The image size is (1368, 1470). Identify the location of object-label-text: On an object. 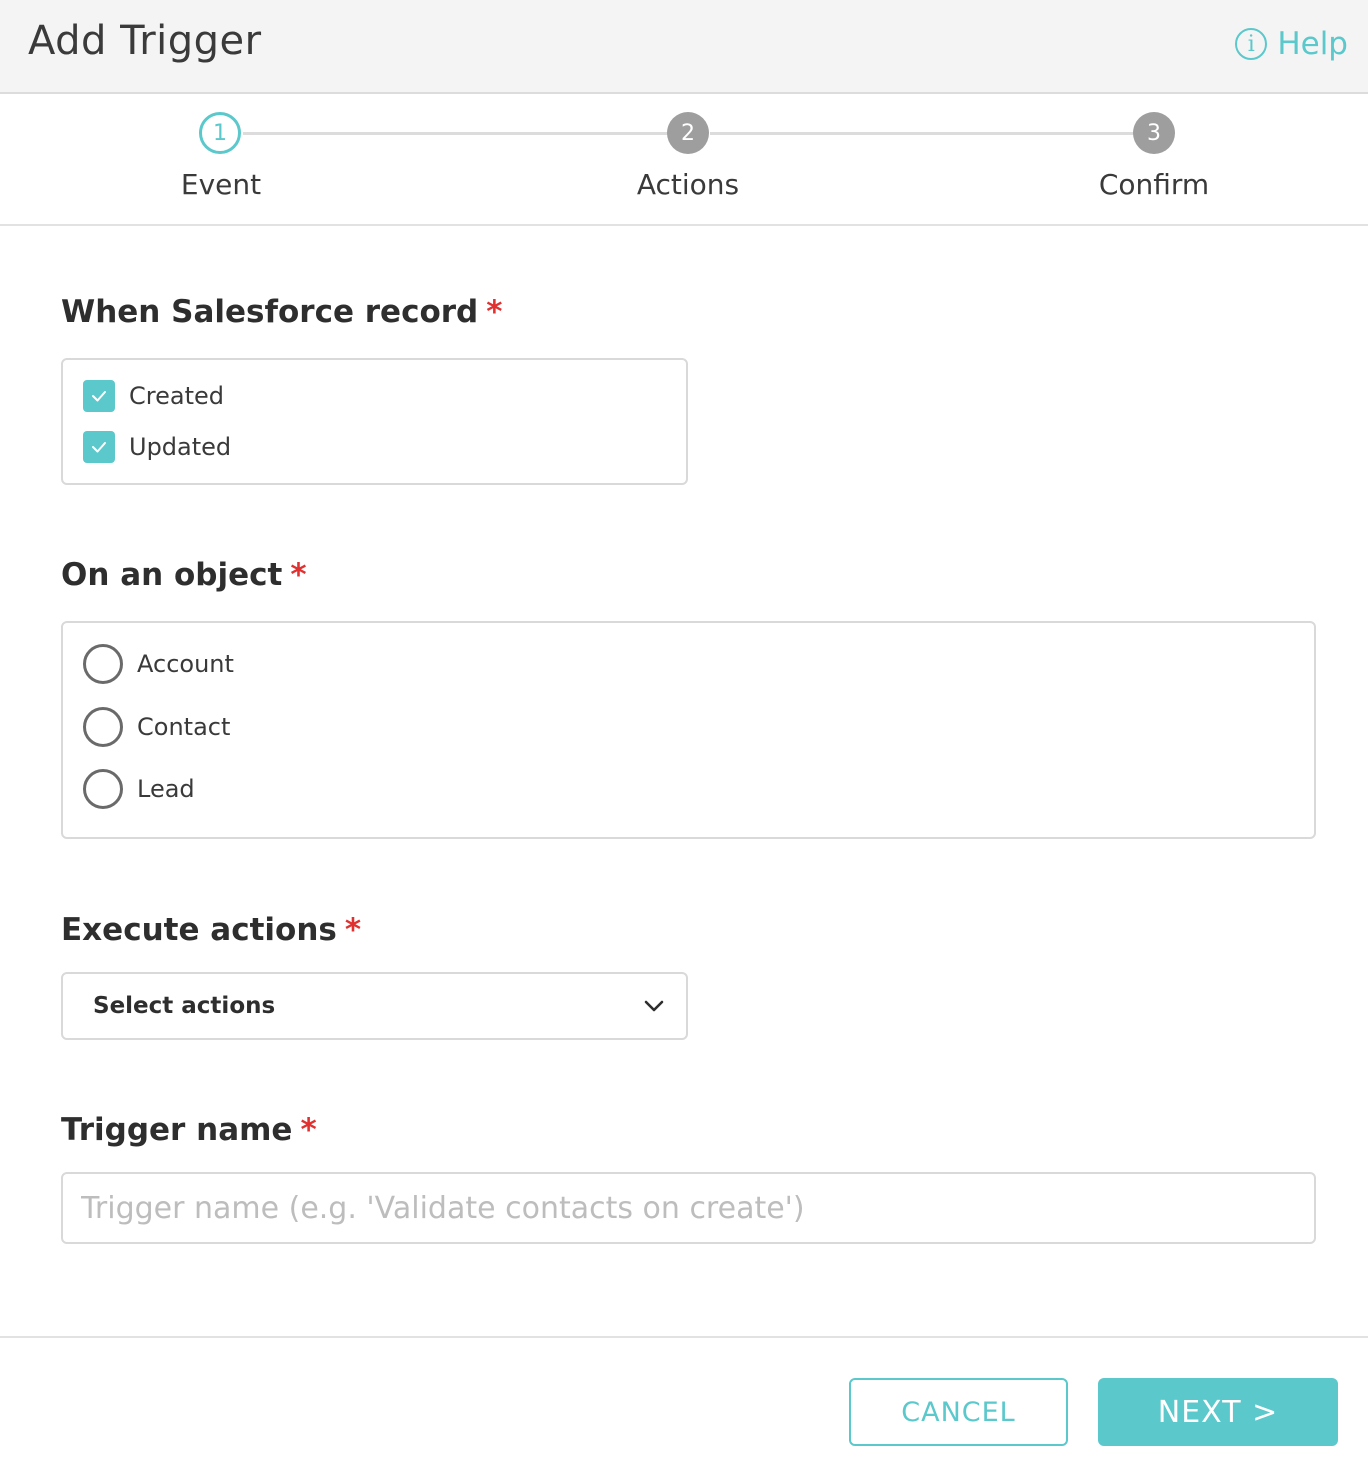
(172, 575).